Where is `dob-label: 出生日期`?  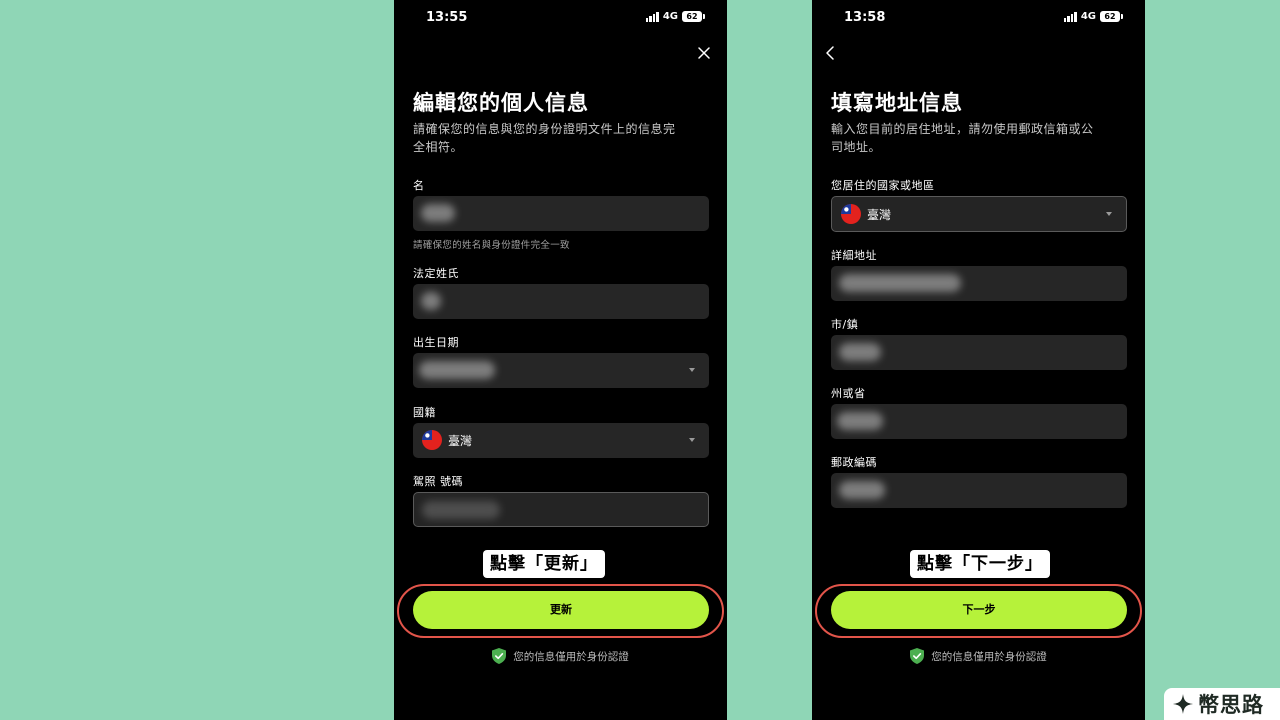
dob-label: 出生日期 is located at coordinates (436, 342).